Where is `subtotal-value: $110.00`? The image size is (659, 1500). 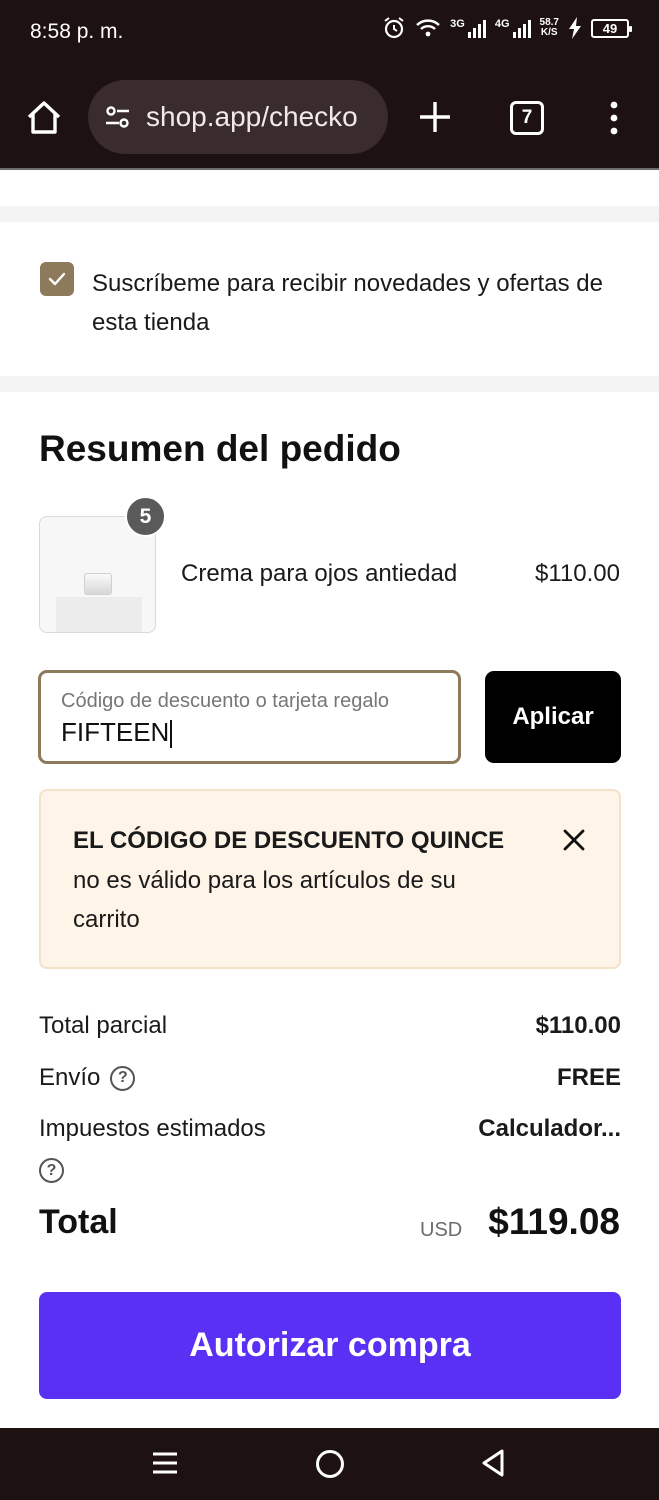 subtotal-value: $110.00 is located at coordinates (578, 1025).